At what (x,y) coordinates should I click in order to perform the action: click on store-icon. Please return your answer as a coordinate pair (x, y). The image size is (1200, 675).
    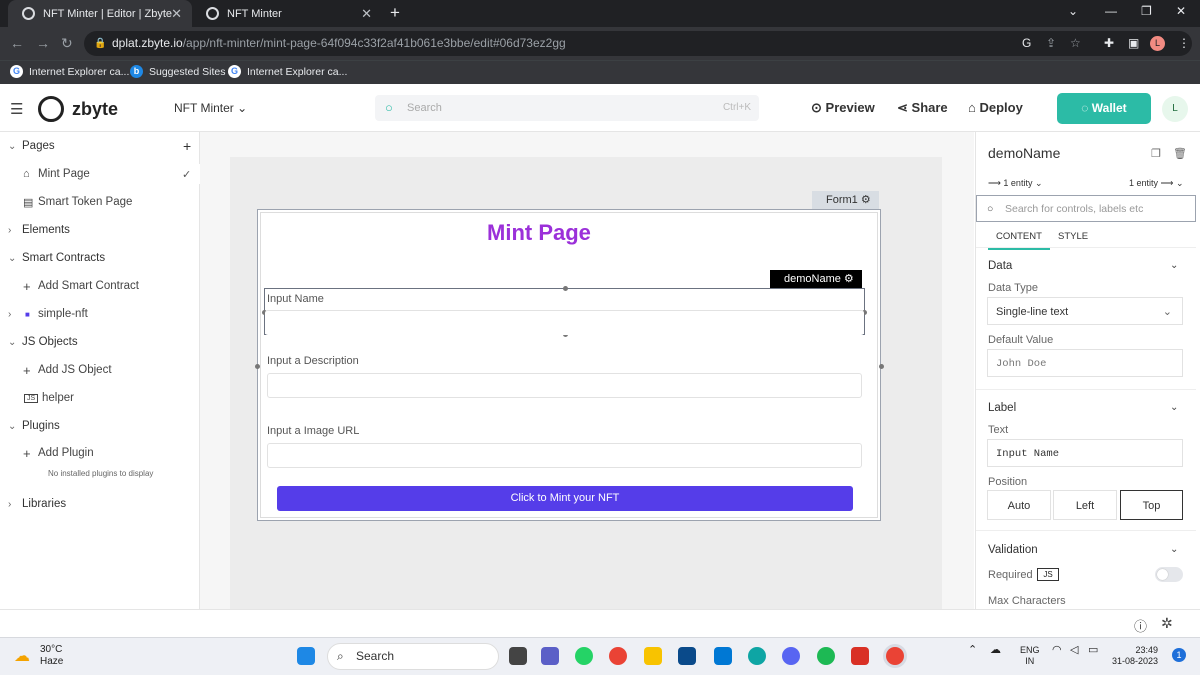
    Looking at the image, I should click on (687, 656).